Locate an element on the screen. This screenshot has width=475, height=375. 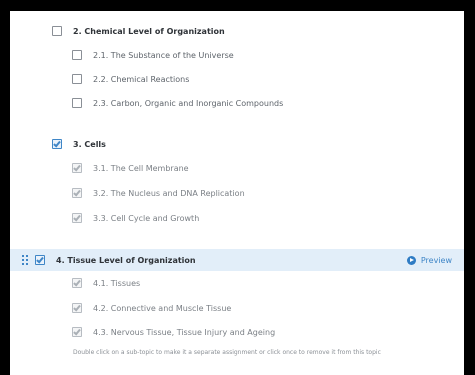
subtopic-row-3-3: 3.3. Cell Cycle and Growth is located at coordinates (268, 218).